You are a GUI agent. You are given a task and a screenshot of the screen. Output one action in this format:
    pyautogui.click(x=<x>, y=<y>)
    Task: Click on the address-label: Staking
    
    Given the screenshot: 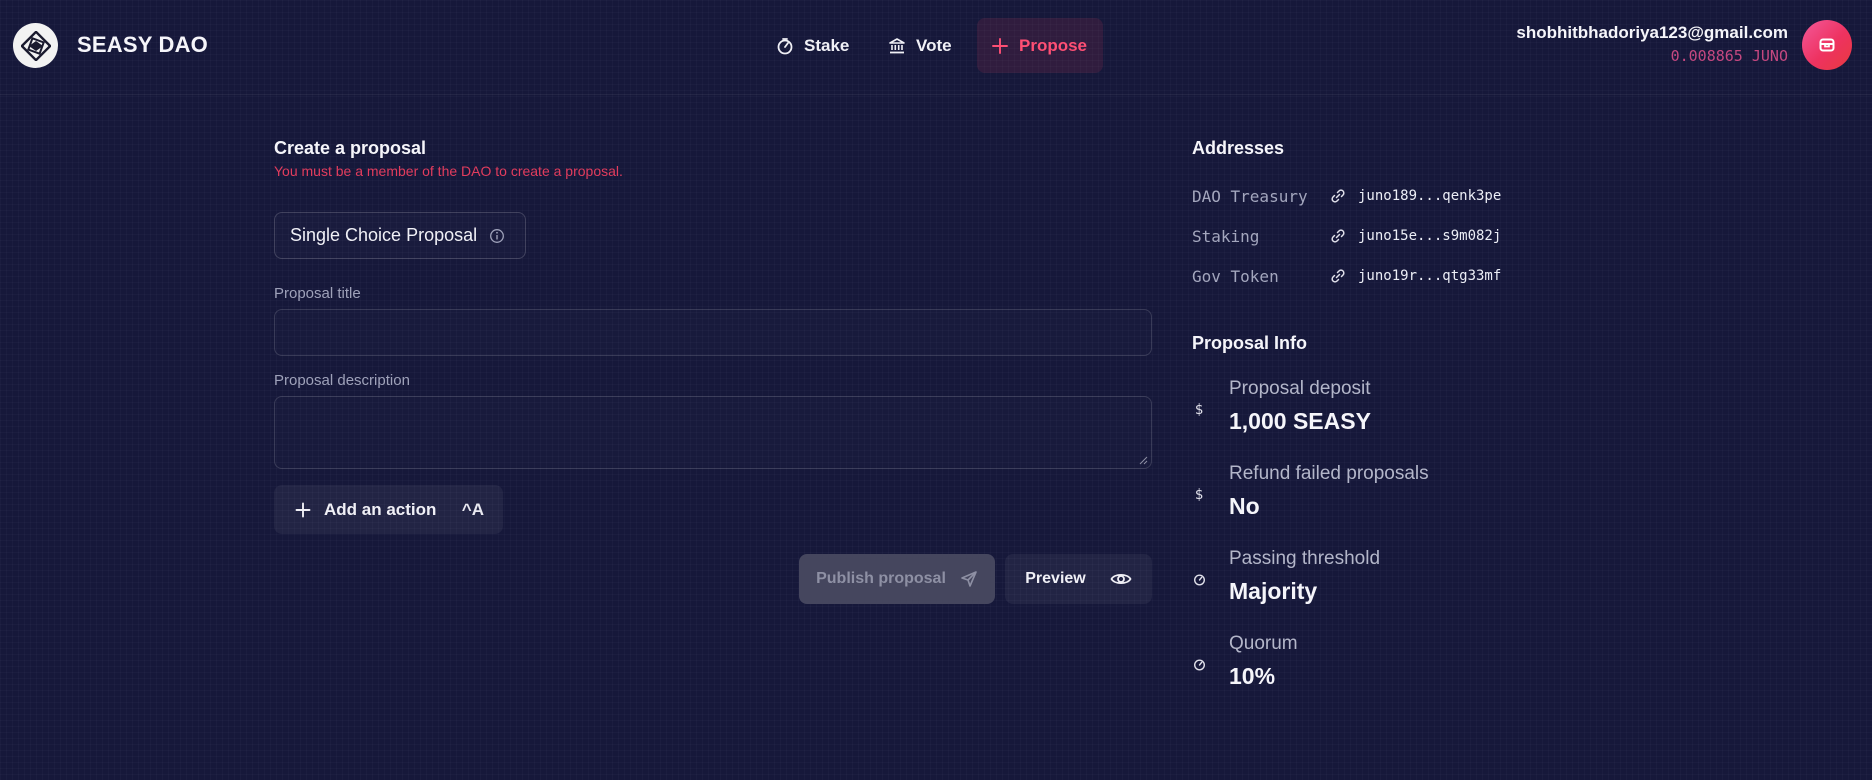 What is the action you would take?
    pyautogui.click(x=1226, y=236)
    